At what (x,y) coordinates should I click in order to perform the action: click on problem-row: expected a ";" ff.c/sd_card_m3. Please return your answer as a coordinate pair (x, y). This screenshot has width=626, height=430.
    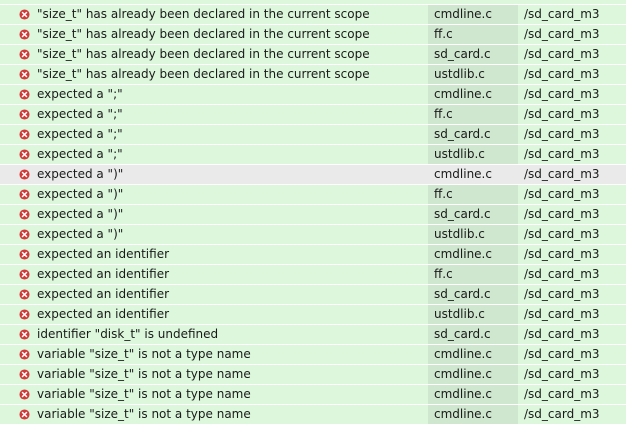
    Looking at the image, I should click on (313, 115).